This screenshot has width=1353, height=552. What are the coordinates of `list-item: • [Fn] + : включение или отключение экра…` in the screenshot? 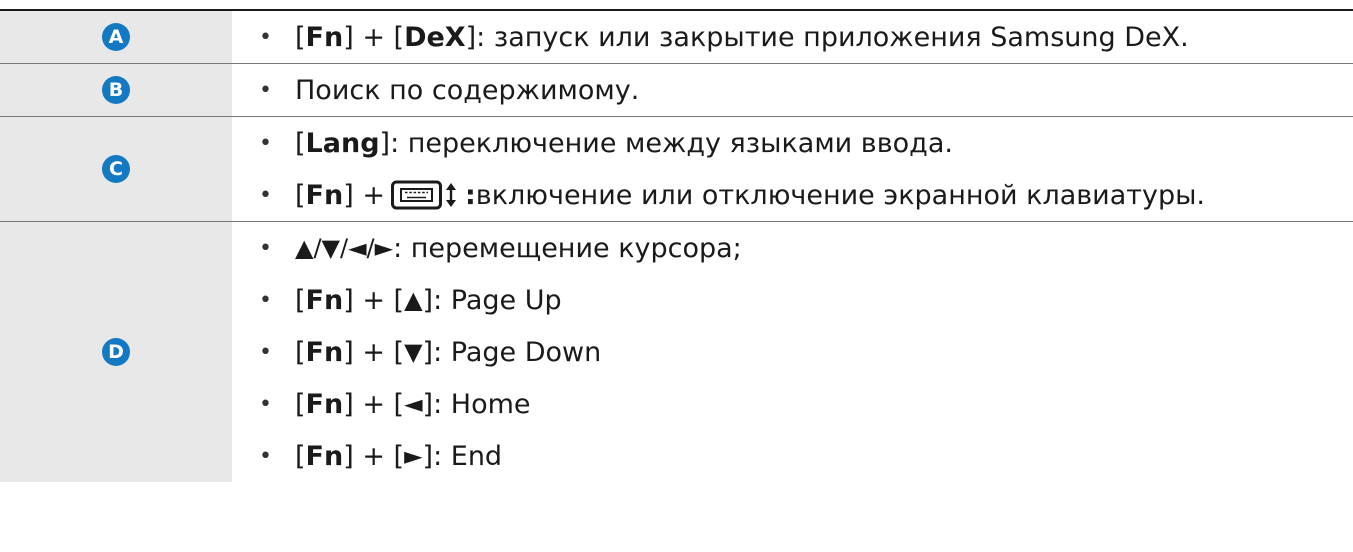 It's located at (732, 195).